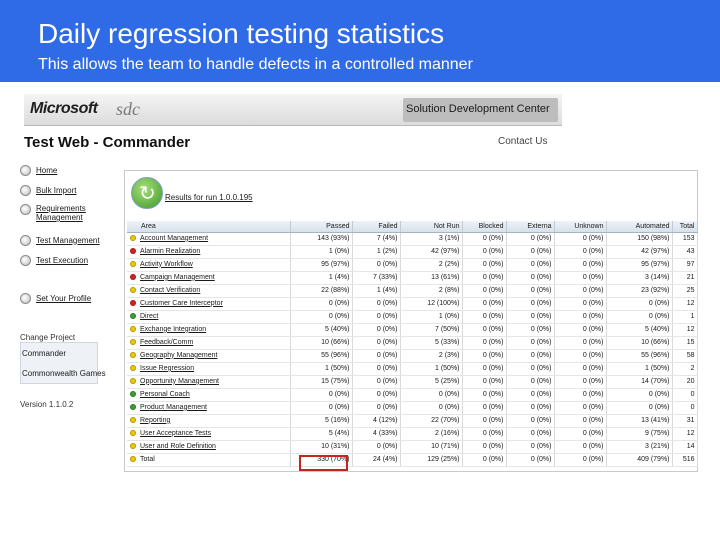 The image size is (720, 540). Describe the element at coordinates (209, 291) in the screenshot. I see `area-cell: Contact Verification` at that location.